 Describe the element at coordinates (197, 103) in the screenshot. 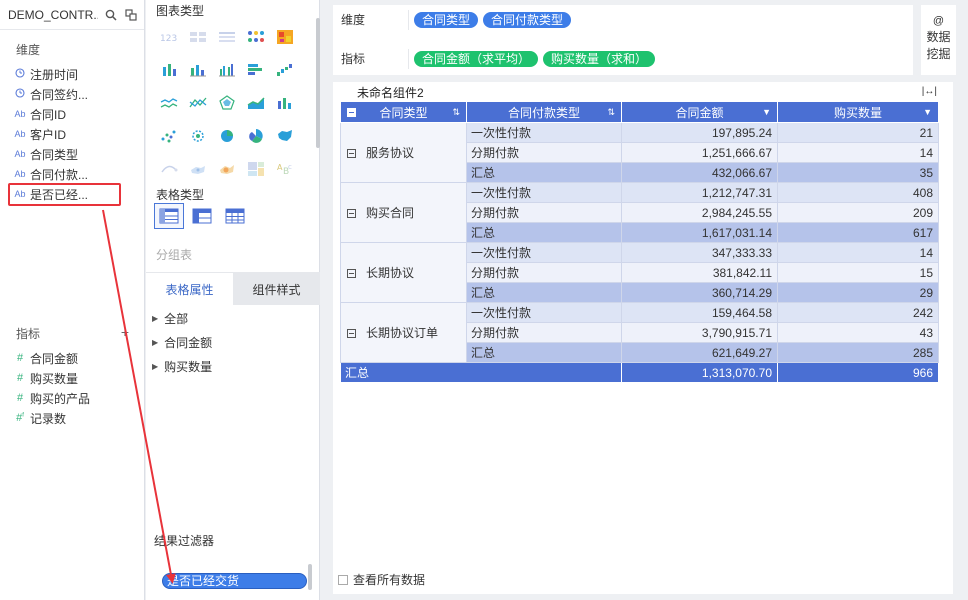

I see `line-chart-icon` at that location.